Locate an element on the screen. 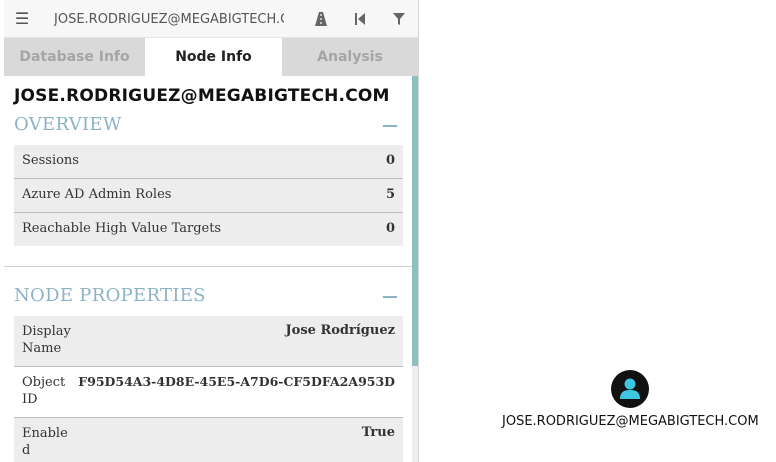 This screenshot has height=462, width=776. collapse-properties-icon is located at coordinates (390, 297).